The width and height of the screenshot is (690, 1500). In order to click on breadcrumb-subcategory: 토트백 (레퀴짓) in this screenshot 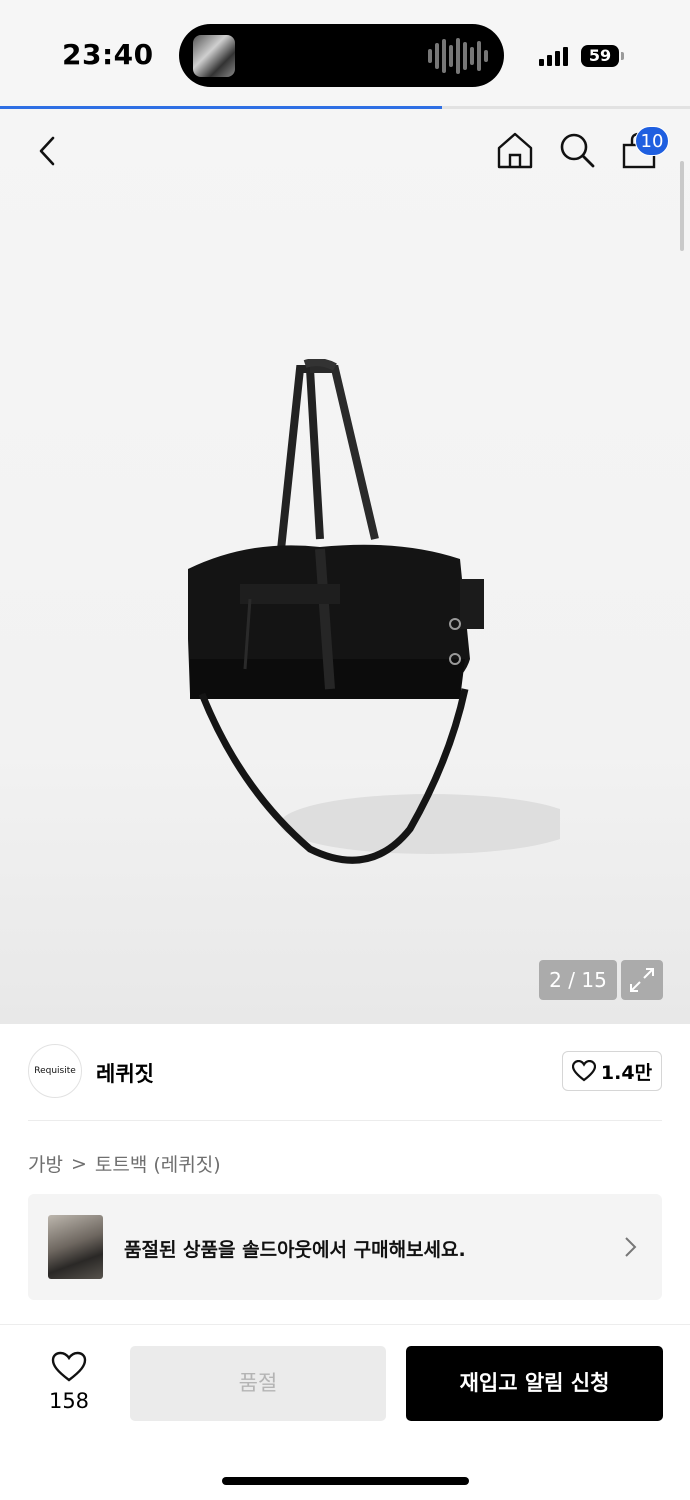, I will do `click(158, 1163)`.